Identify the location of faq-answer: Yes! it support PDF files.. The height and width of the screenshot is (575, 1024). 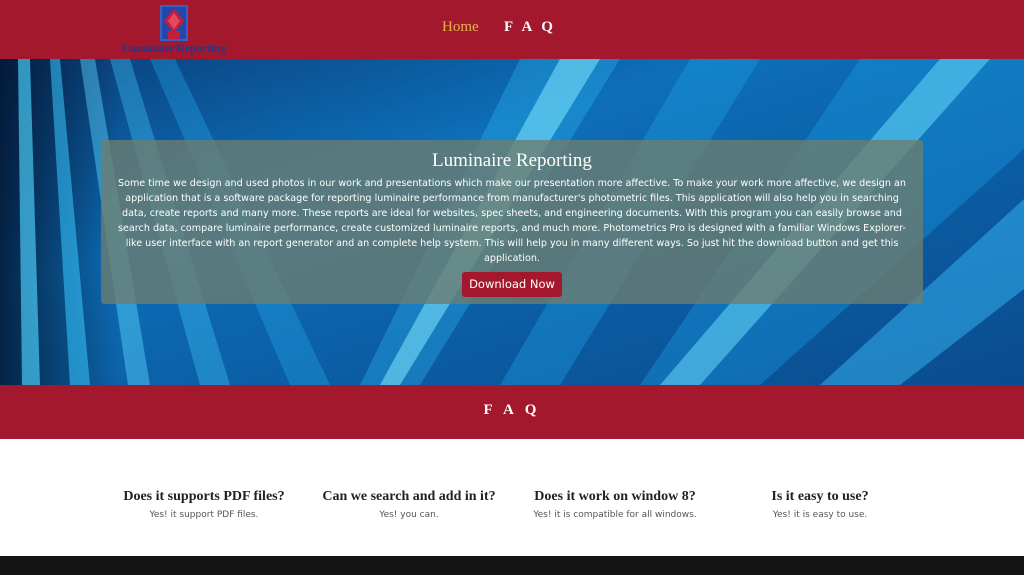
(204, 515).